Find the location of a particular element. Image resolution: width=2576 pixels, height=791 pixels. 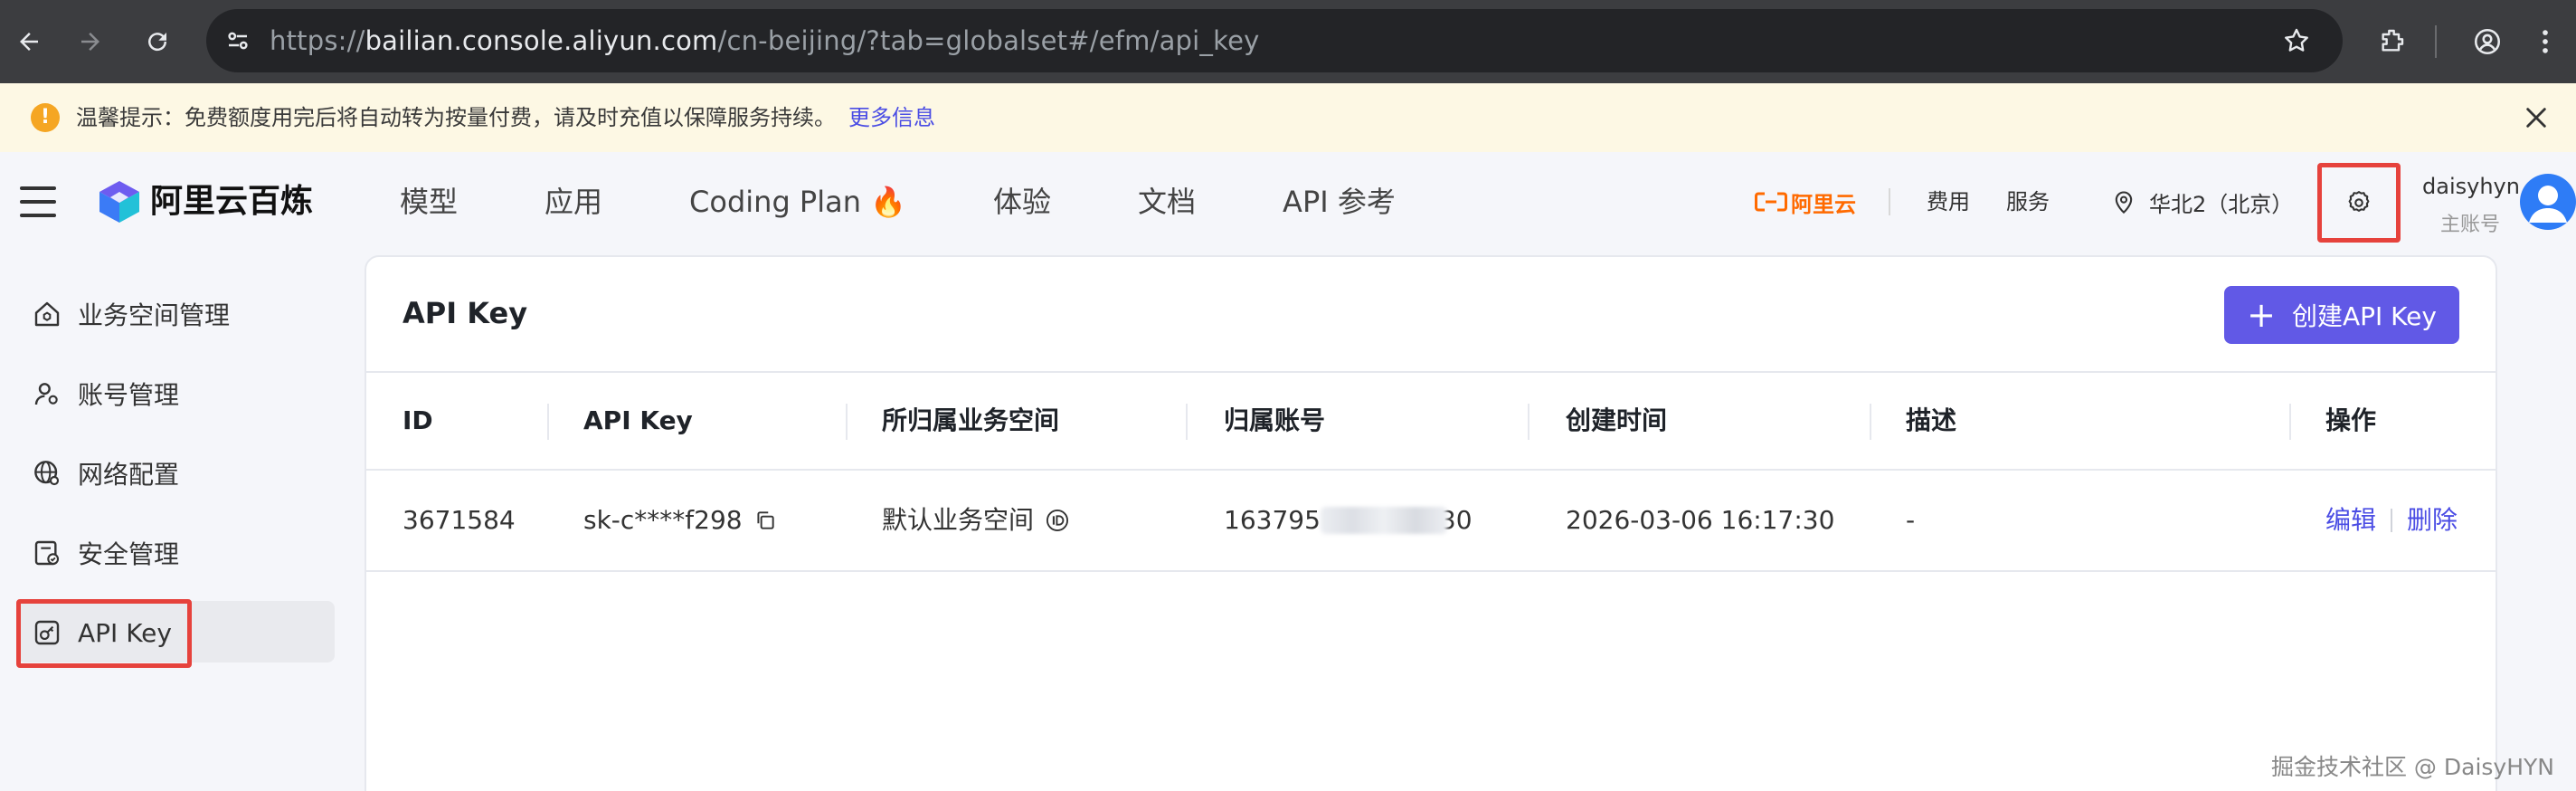

tab-coding-plan: Coding Plan 🔥 is located at coordinates (798, 202).